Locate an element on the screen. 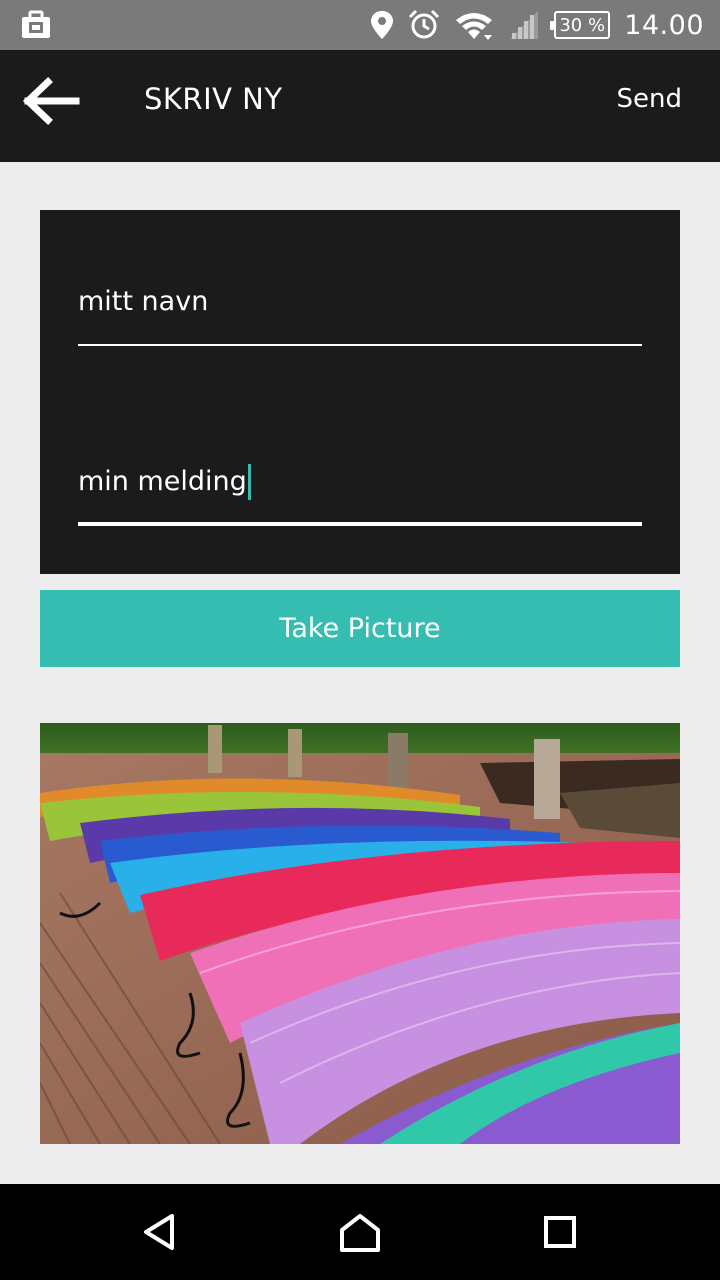 The width and height of the screenshot is (720, 1280). name-field: mitt navn is located at coordinates (360, 314).